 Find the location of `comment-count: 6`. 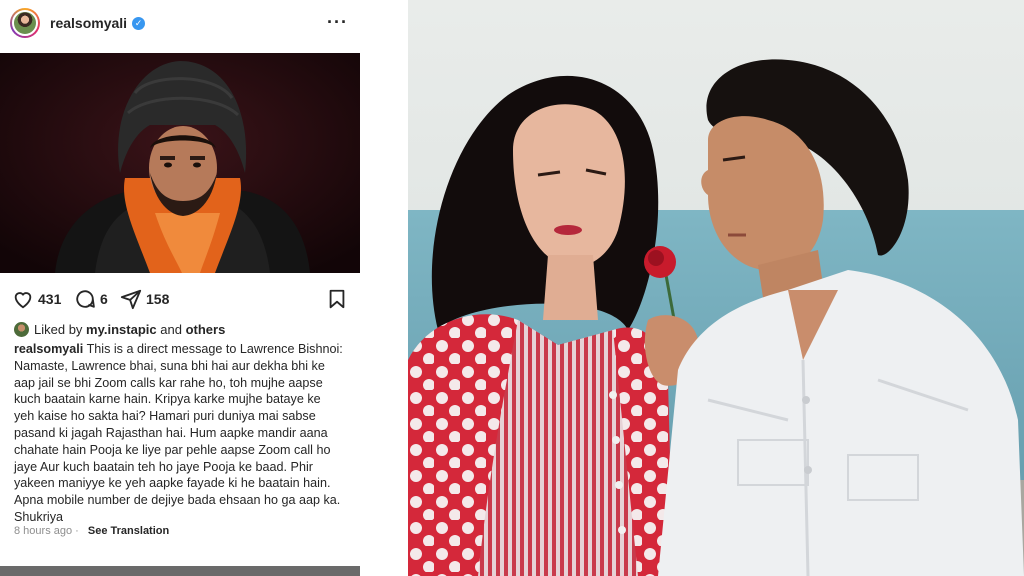

comment-count: 6 is located at coordinates (104, 299).